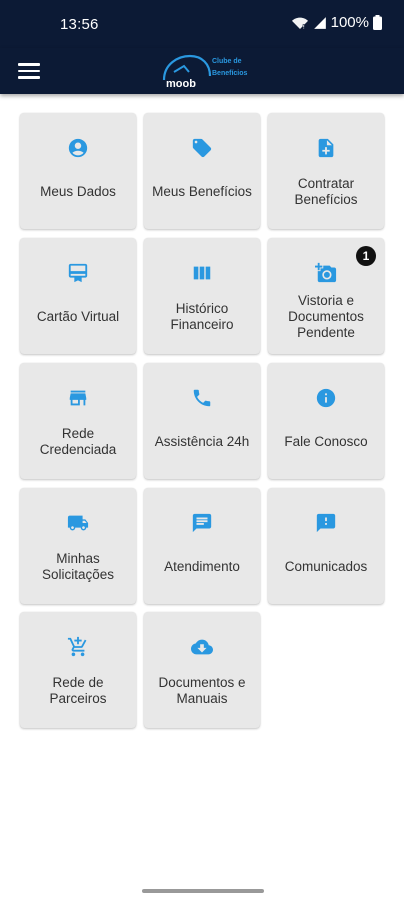 This screenshot has height=900, width=404. I want to click on feedback-icon, so click(326, 523).